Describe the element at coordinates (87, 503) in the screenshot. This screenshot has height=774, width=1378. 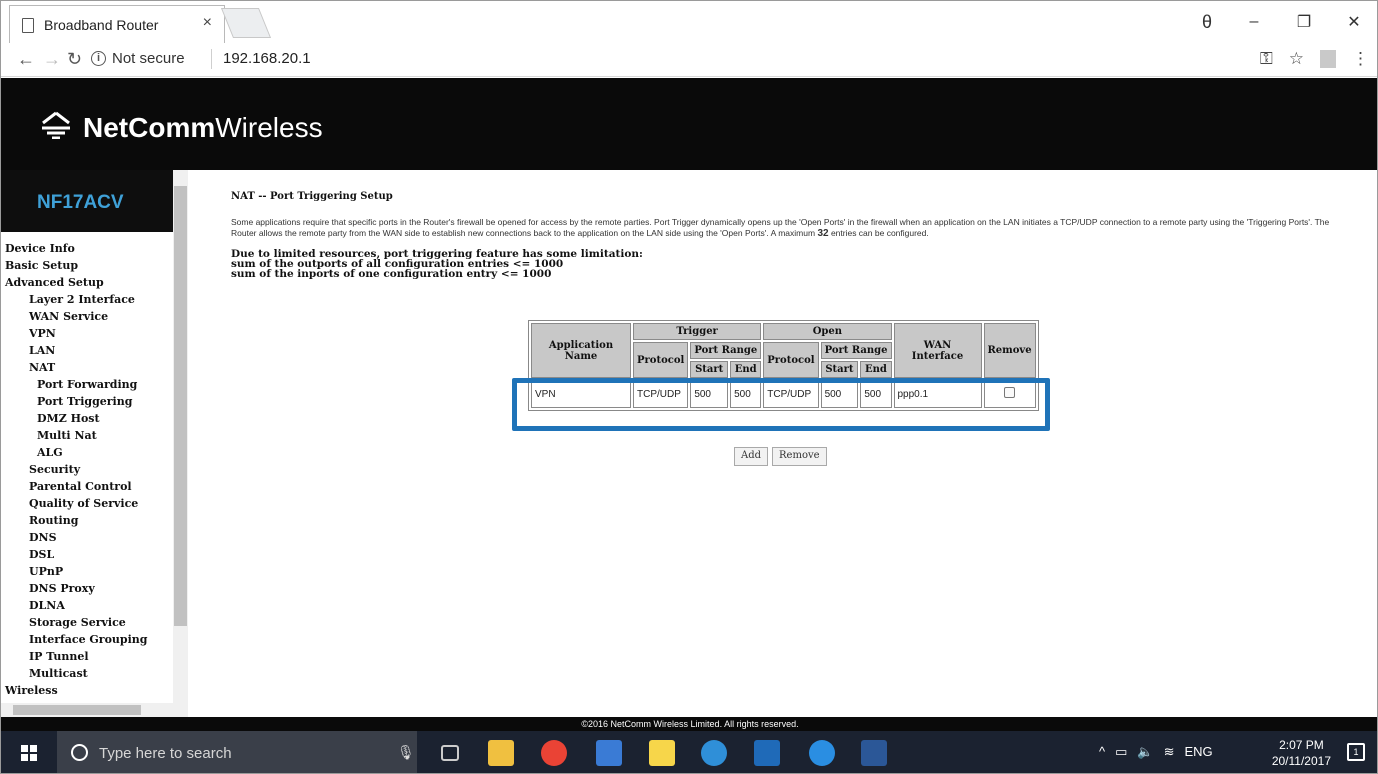
I see `sidebar-item-quality-of-service: Quality of Service` at that location.